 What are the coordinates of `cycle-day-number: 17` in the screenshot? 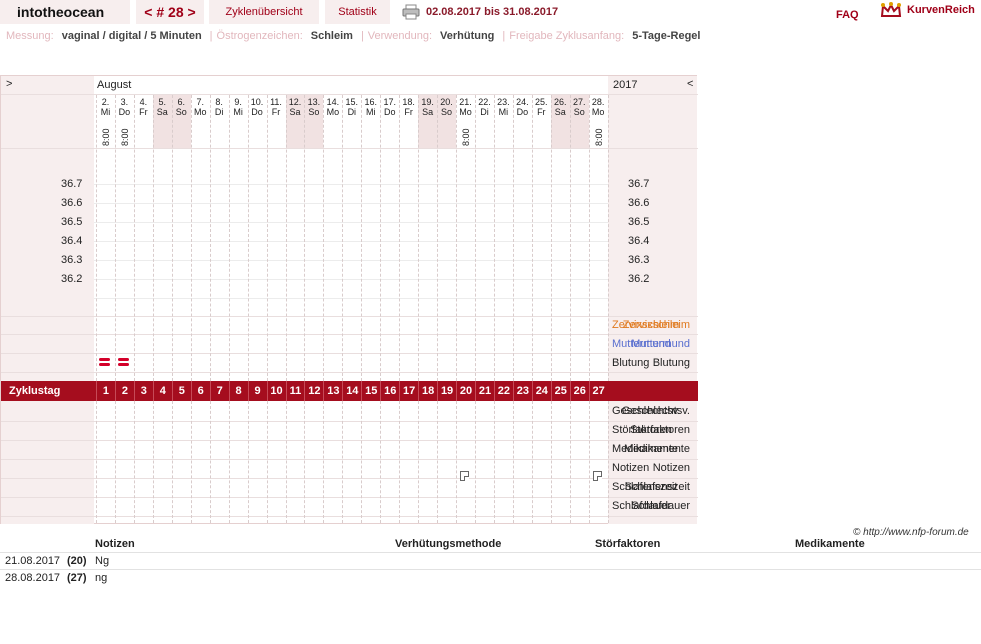 It's located at (408, 391).